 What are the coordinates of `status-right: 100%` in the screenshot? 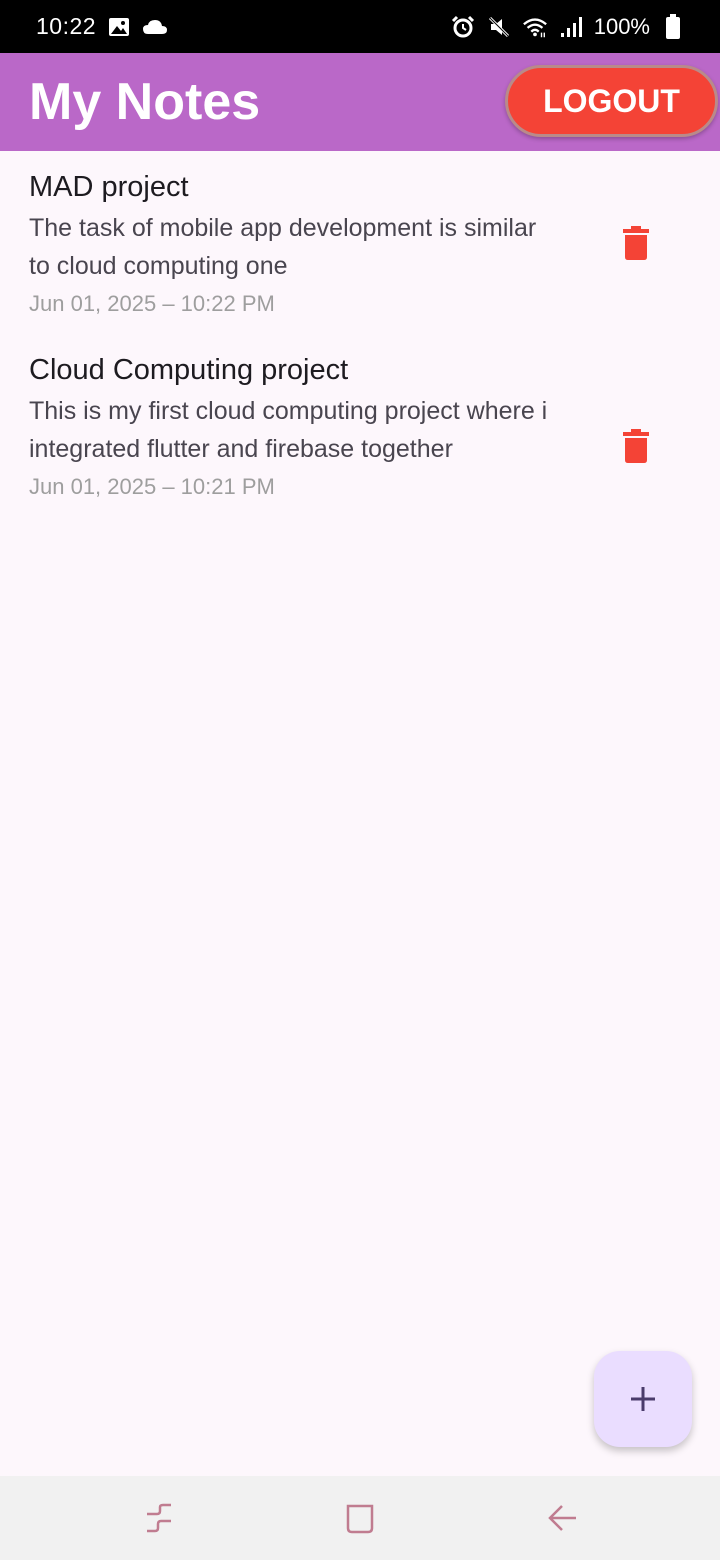 It's located at (568, 26).